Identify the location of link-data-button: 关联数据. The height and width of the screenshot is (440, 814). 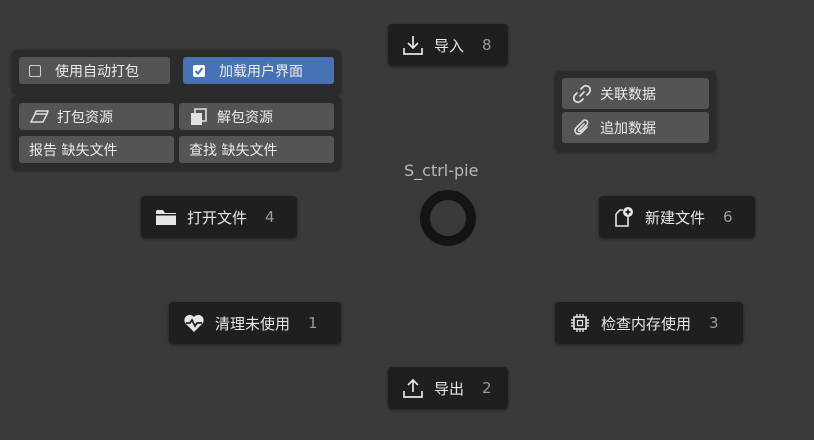
(635, 93).